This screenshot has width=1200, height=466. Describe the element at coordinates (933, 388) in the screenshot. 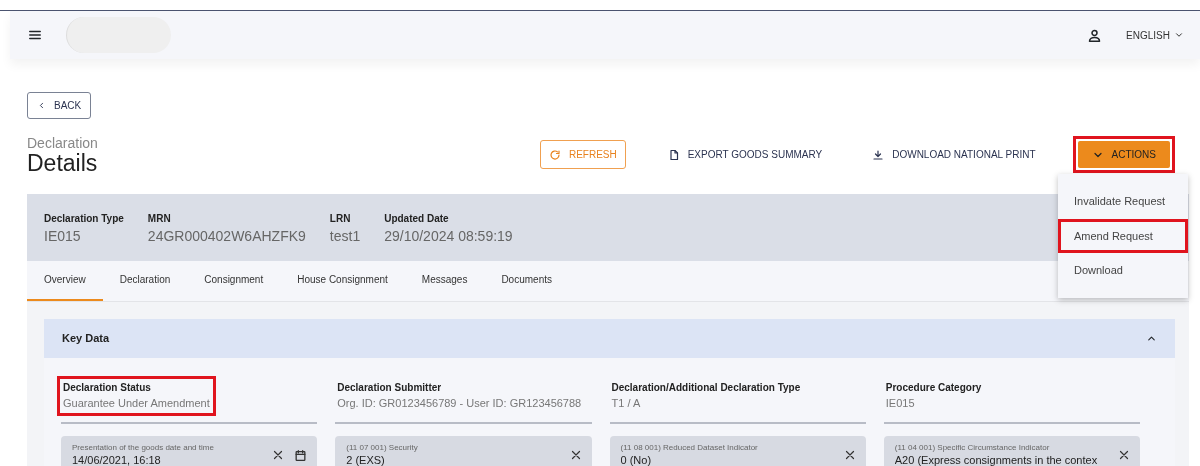

I see `field-label: Procedure Category` at that location.